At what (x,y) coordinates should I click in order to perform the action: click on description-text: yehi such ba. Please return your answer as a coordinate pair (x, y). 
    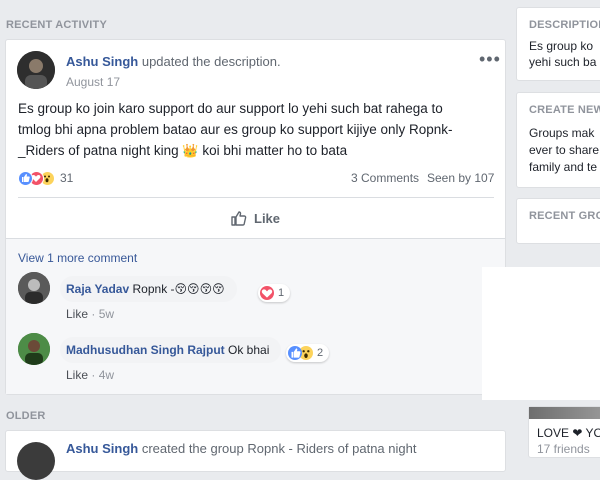
    Looking at the image, I should click on (563, 62).